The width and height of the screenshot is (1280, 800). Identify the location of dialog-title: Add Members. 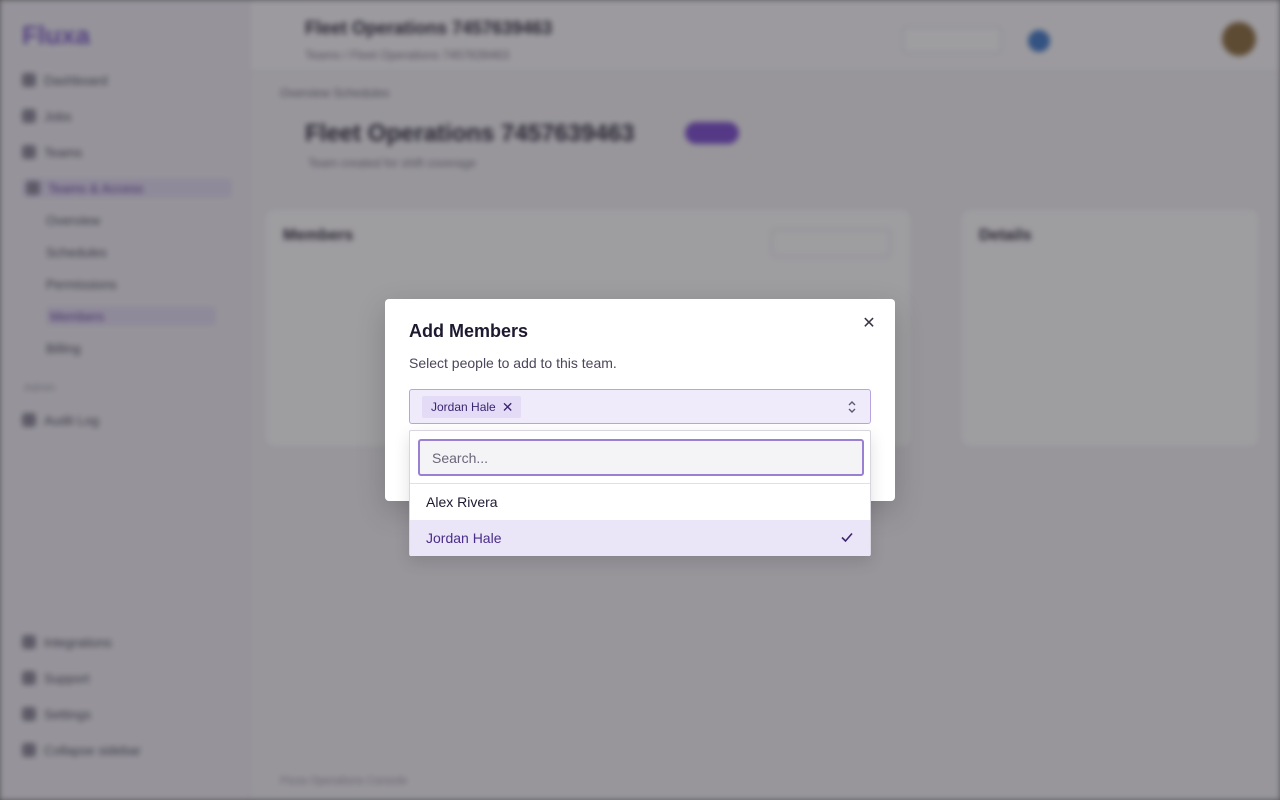
(469, 331).